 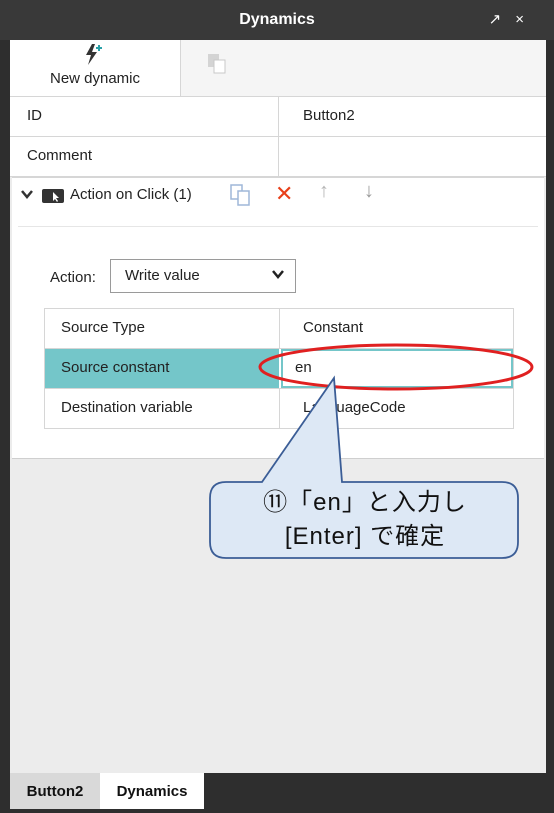 What do you see at coordinates (95, 78) in the screenshot?
I see `new-dynamic-label: New dynamic` at bounding box center [95, 78].